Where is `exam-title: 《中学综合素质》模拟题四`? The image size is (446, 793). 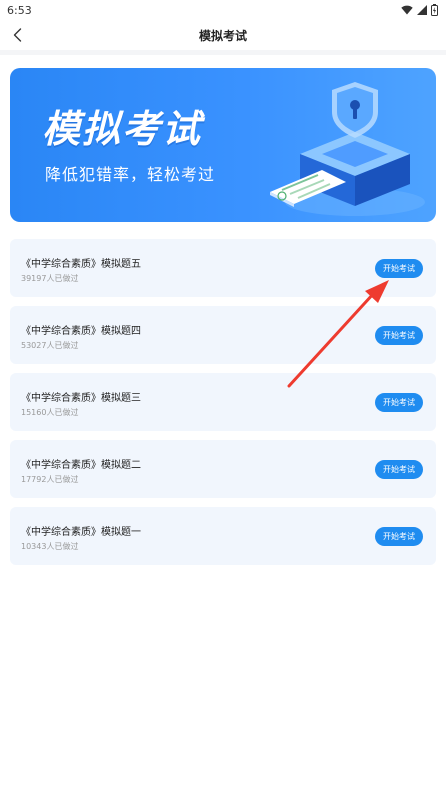 exam-title: 《中学综合素质》模拟题四 is located at coordinates (81, 331).